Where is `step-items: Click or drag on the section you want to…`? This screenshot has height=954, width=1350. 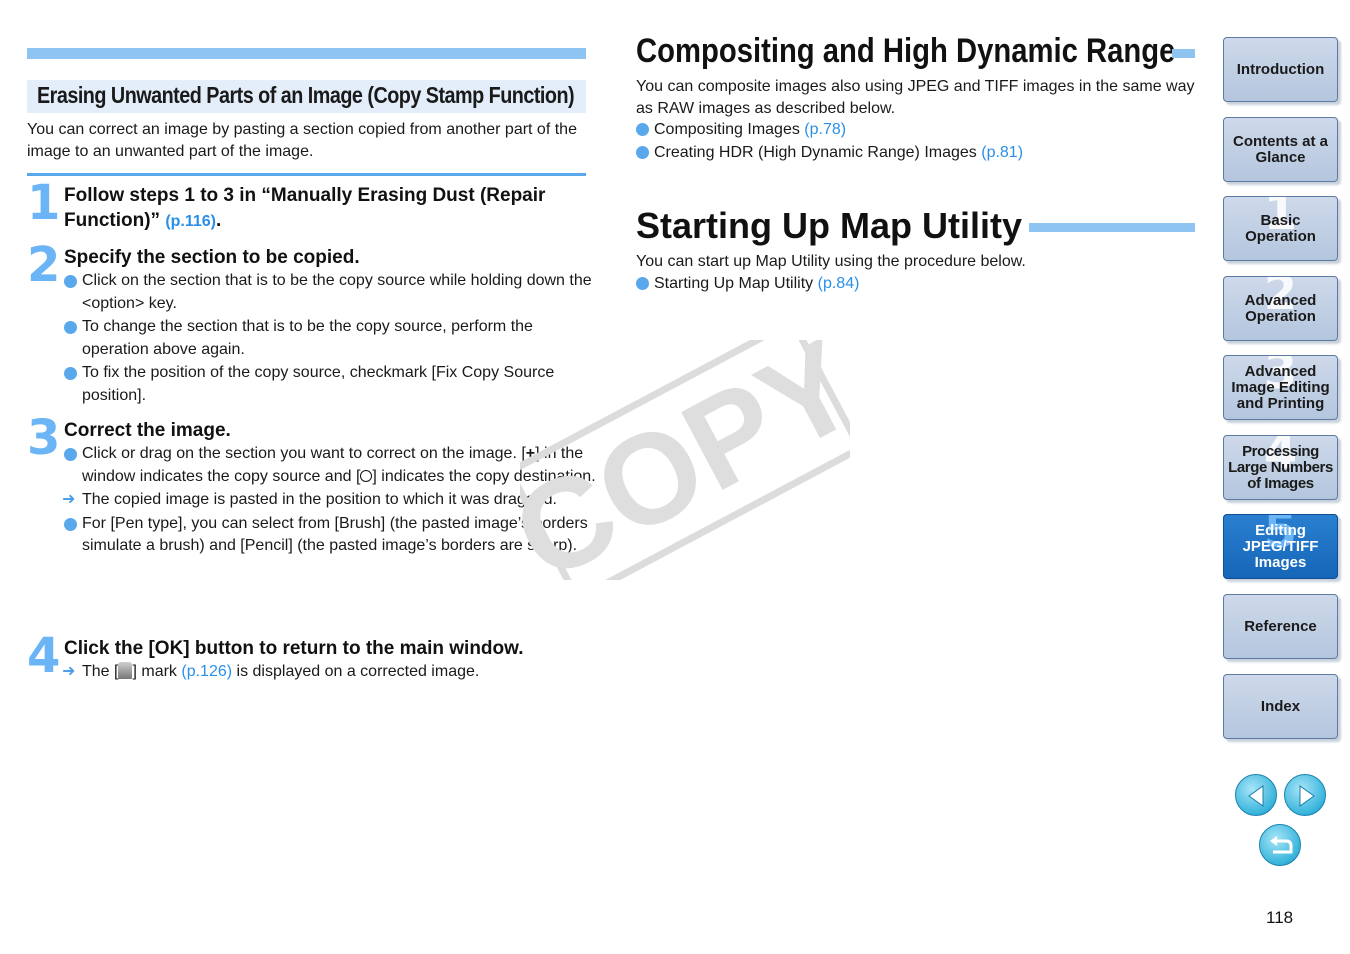
step-items: Click or drag on the section you want to… is located at coordinates (329, 500).